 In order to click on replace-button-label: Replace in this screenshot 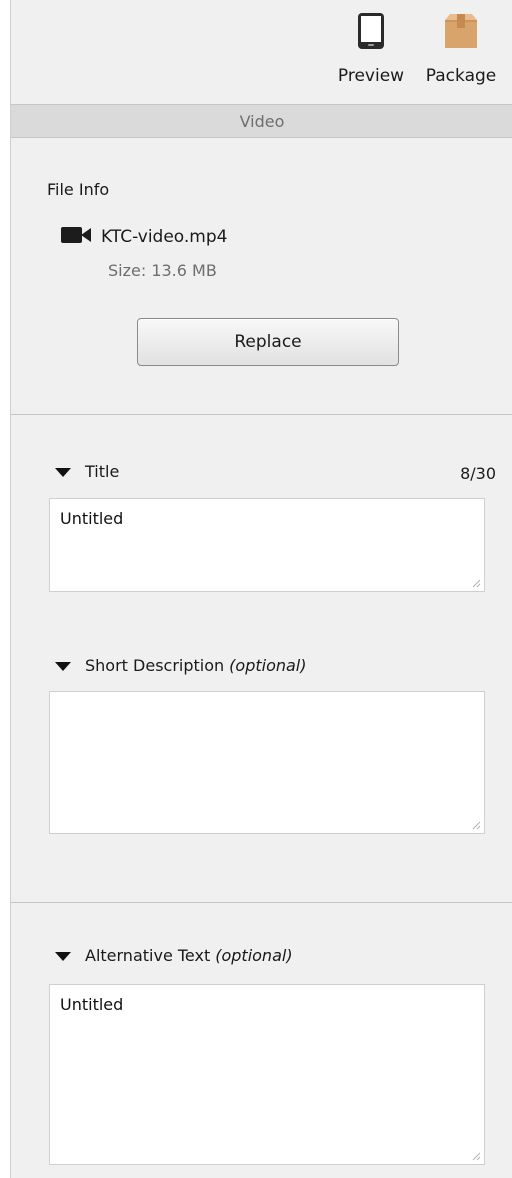, I will do `click(268, 342)`.